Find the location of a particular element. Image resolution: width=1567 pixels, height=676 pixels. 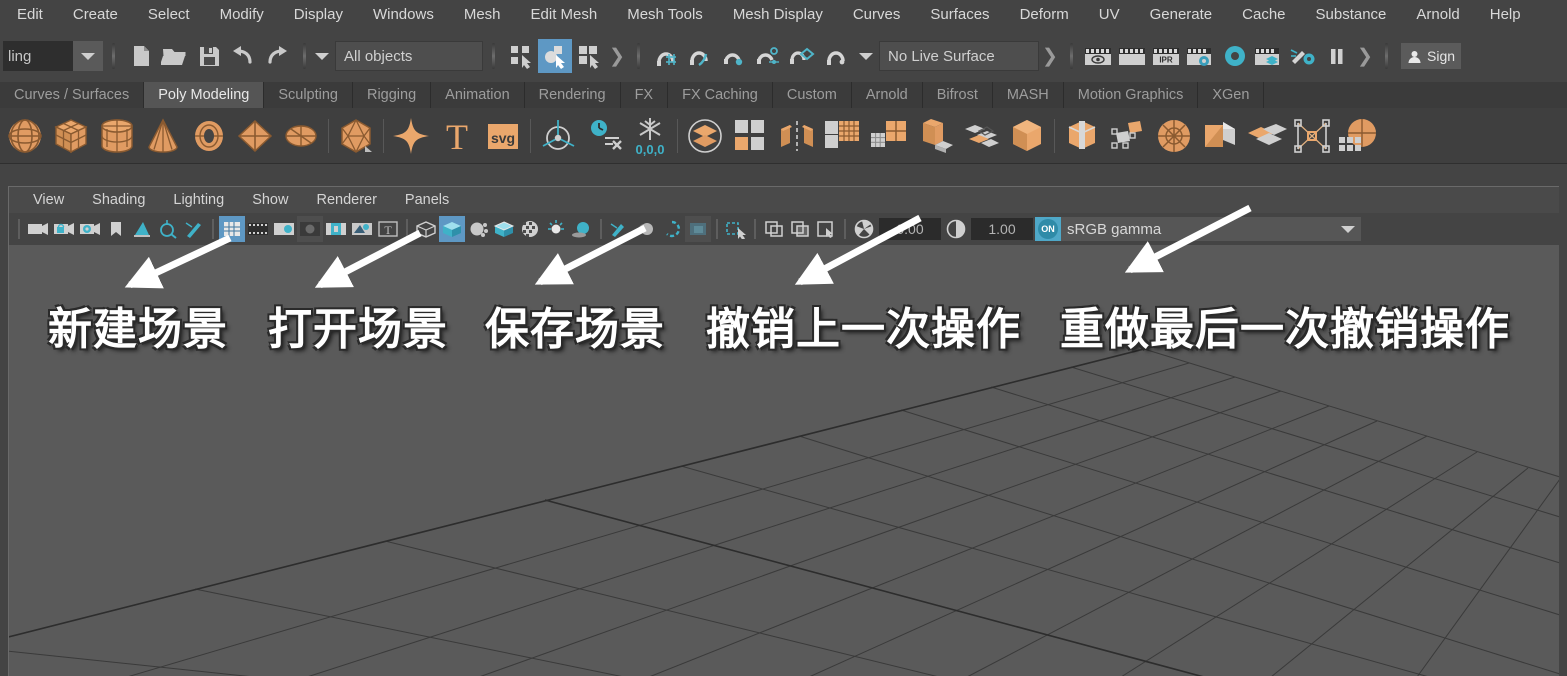

shelf-tab-fx-caching: FX Caching is located at coordinates (720, 95).